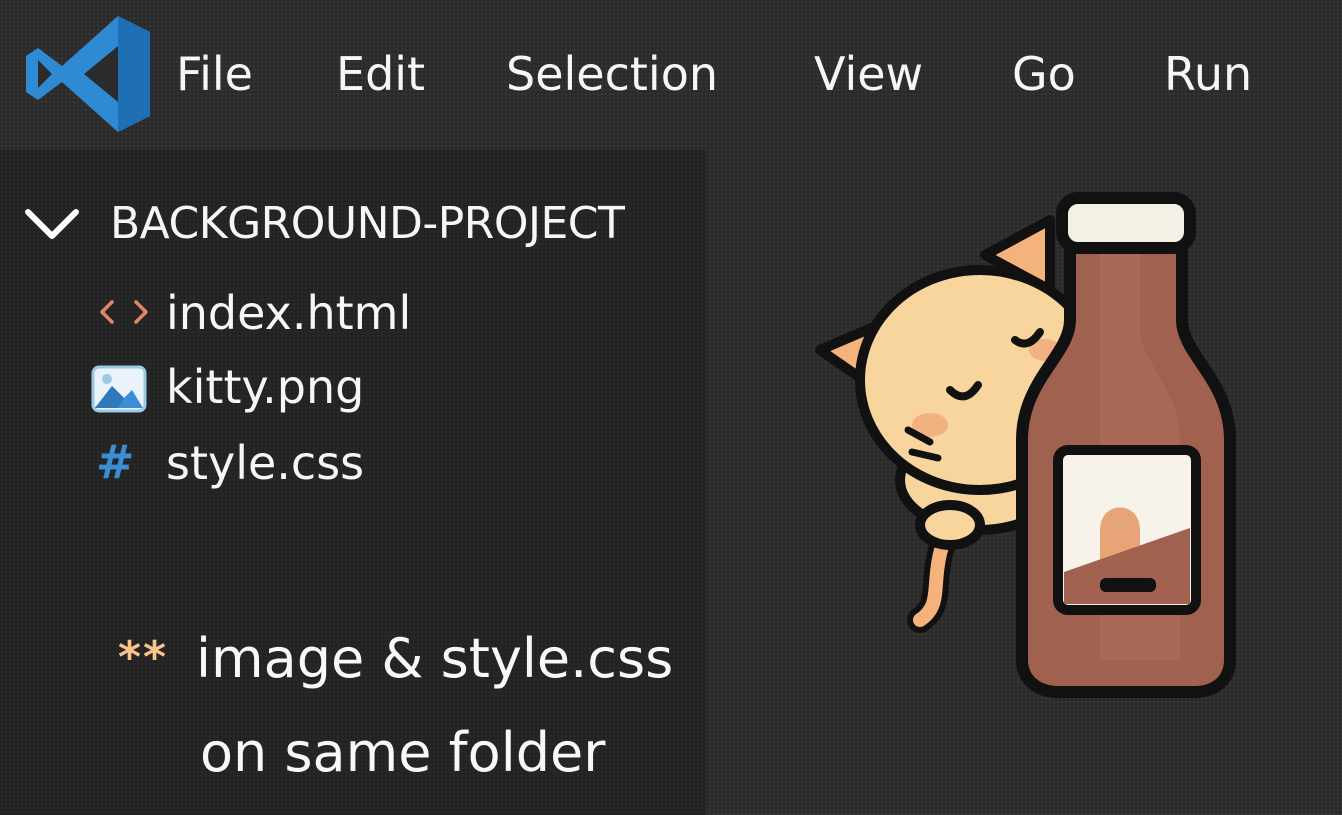 The height and width of the screenshot is (815, 1342). I want to click on menu-view: View, so click(868, 74).